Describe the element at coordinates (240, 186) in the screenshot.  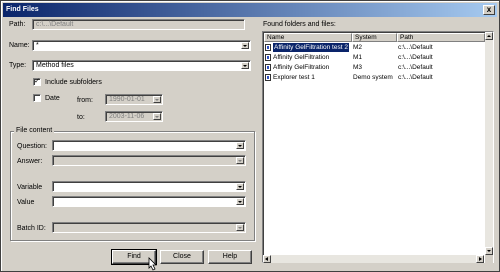
I see `variable-dropdown-arrow-icon` at that location.